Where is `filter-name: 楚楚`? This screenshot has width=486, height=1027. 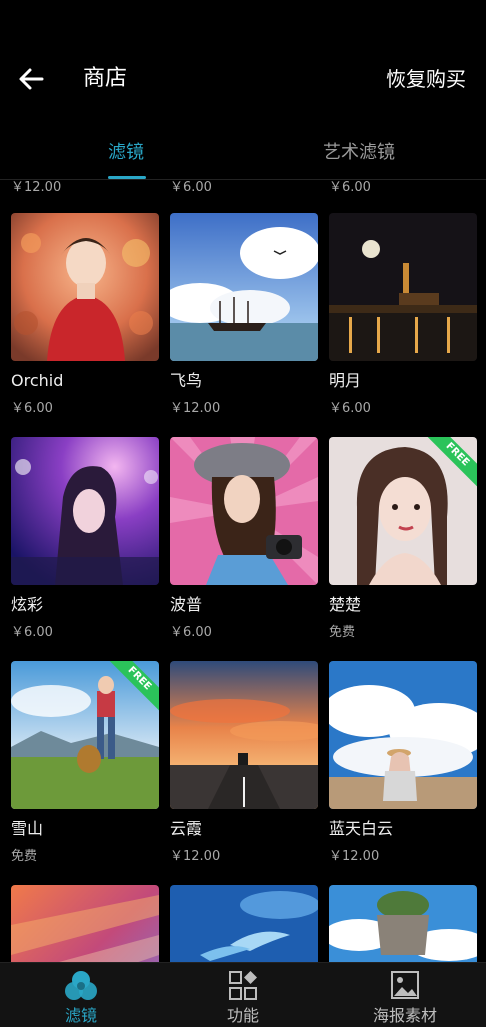 filter-name: 楚楚 is located at coordinates (345, 604).